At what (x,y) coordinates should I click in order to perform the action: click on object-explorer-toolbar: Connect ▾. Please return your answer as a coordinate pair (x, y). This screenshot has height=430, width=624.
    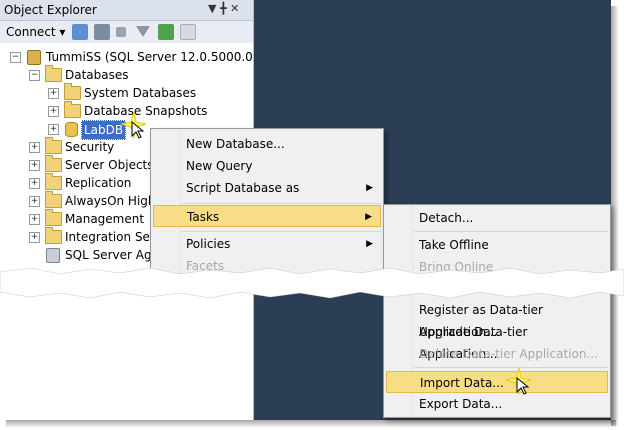
    Looking at the image, I should click on (126, 32).